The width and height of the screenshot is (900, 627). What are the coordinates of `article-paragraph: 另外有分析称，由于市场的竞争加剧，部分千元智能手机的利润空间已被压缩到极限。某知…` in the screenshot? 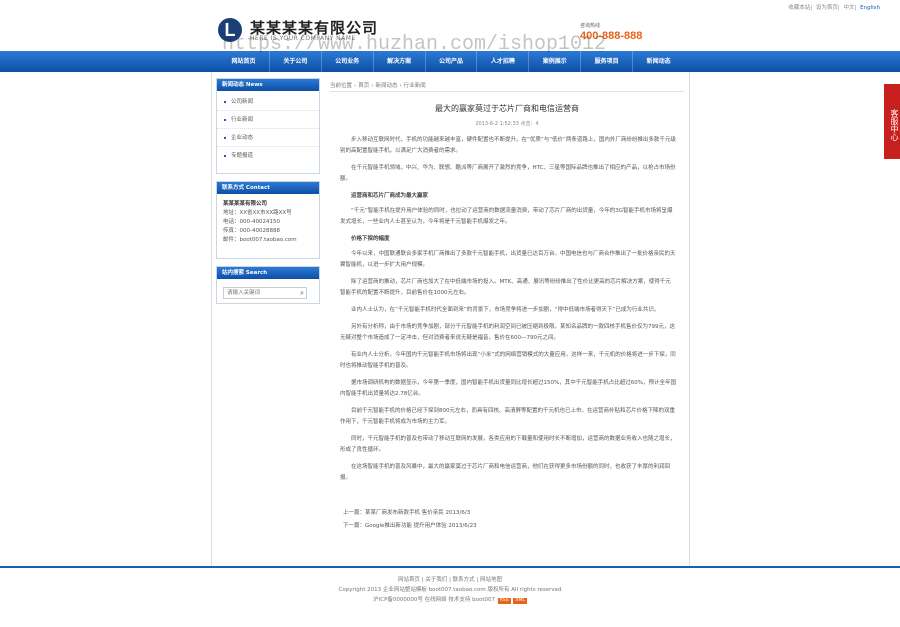 It's located at (508, 332).